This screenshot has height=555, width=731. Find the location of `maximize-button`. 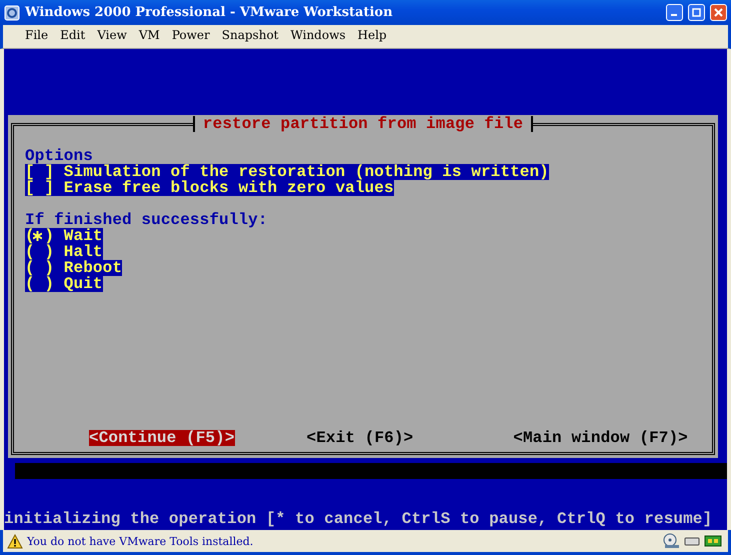

maximize-button is located at coordinates (696, 12).